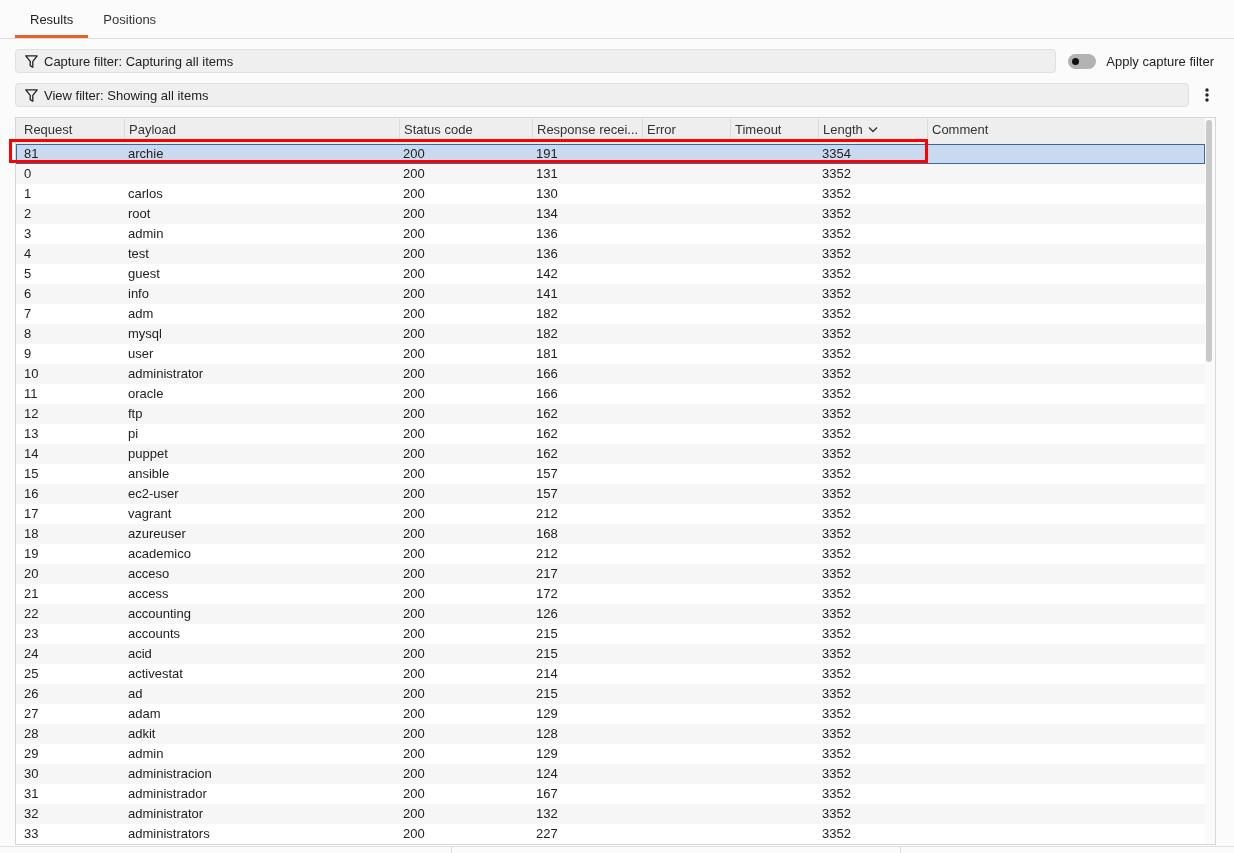 This screenshot has width=1234, height=853. What do you see at coordinates (1082, 61) in the screenshot?
I see `toggle-switch` at bounding box center [1082, 61].